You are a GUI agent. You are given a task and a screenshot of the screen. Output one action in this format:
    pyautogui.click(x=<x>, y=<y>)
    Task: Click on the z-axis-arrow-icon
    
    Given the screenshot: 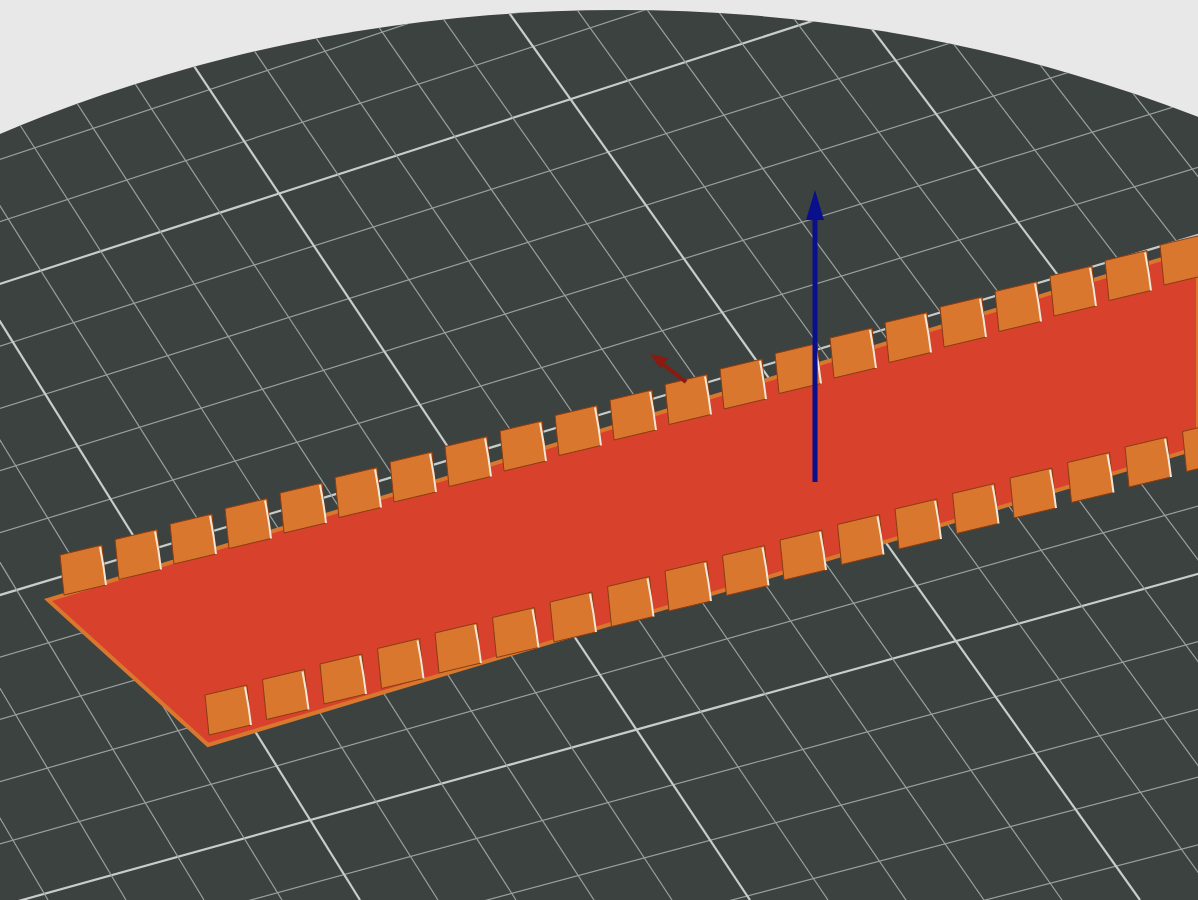 What is the action you would take?
    pyautogui.click(x=815, y=336)
    